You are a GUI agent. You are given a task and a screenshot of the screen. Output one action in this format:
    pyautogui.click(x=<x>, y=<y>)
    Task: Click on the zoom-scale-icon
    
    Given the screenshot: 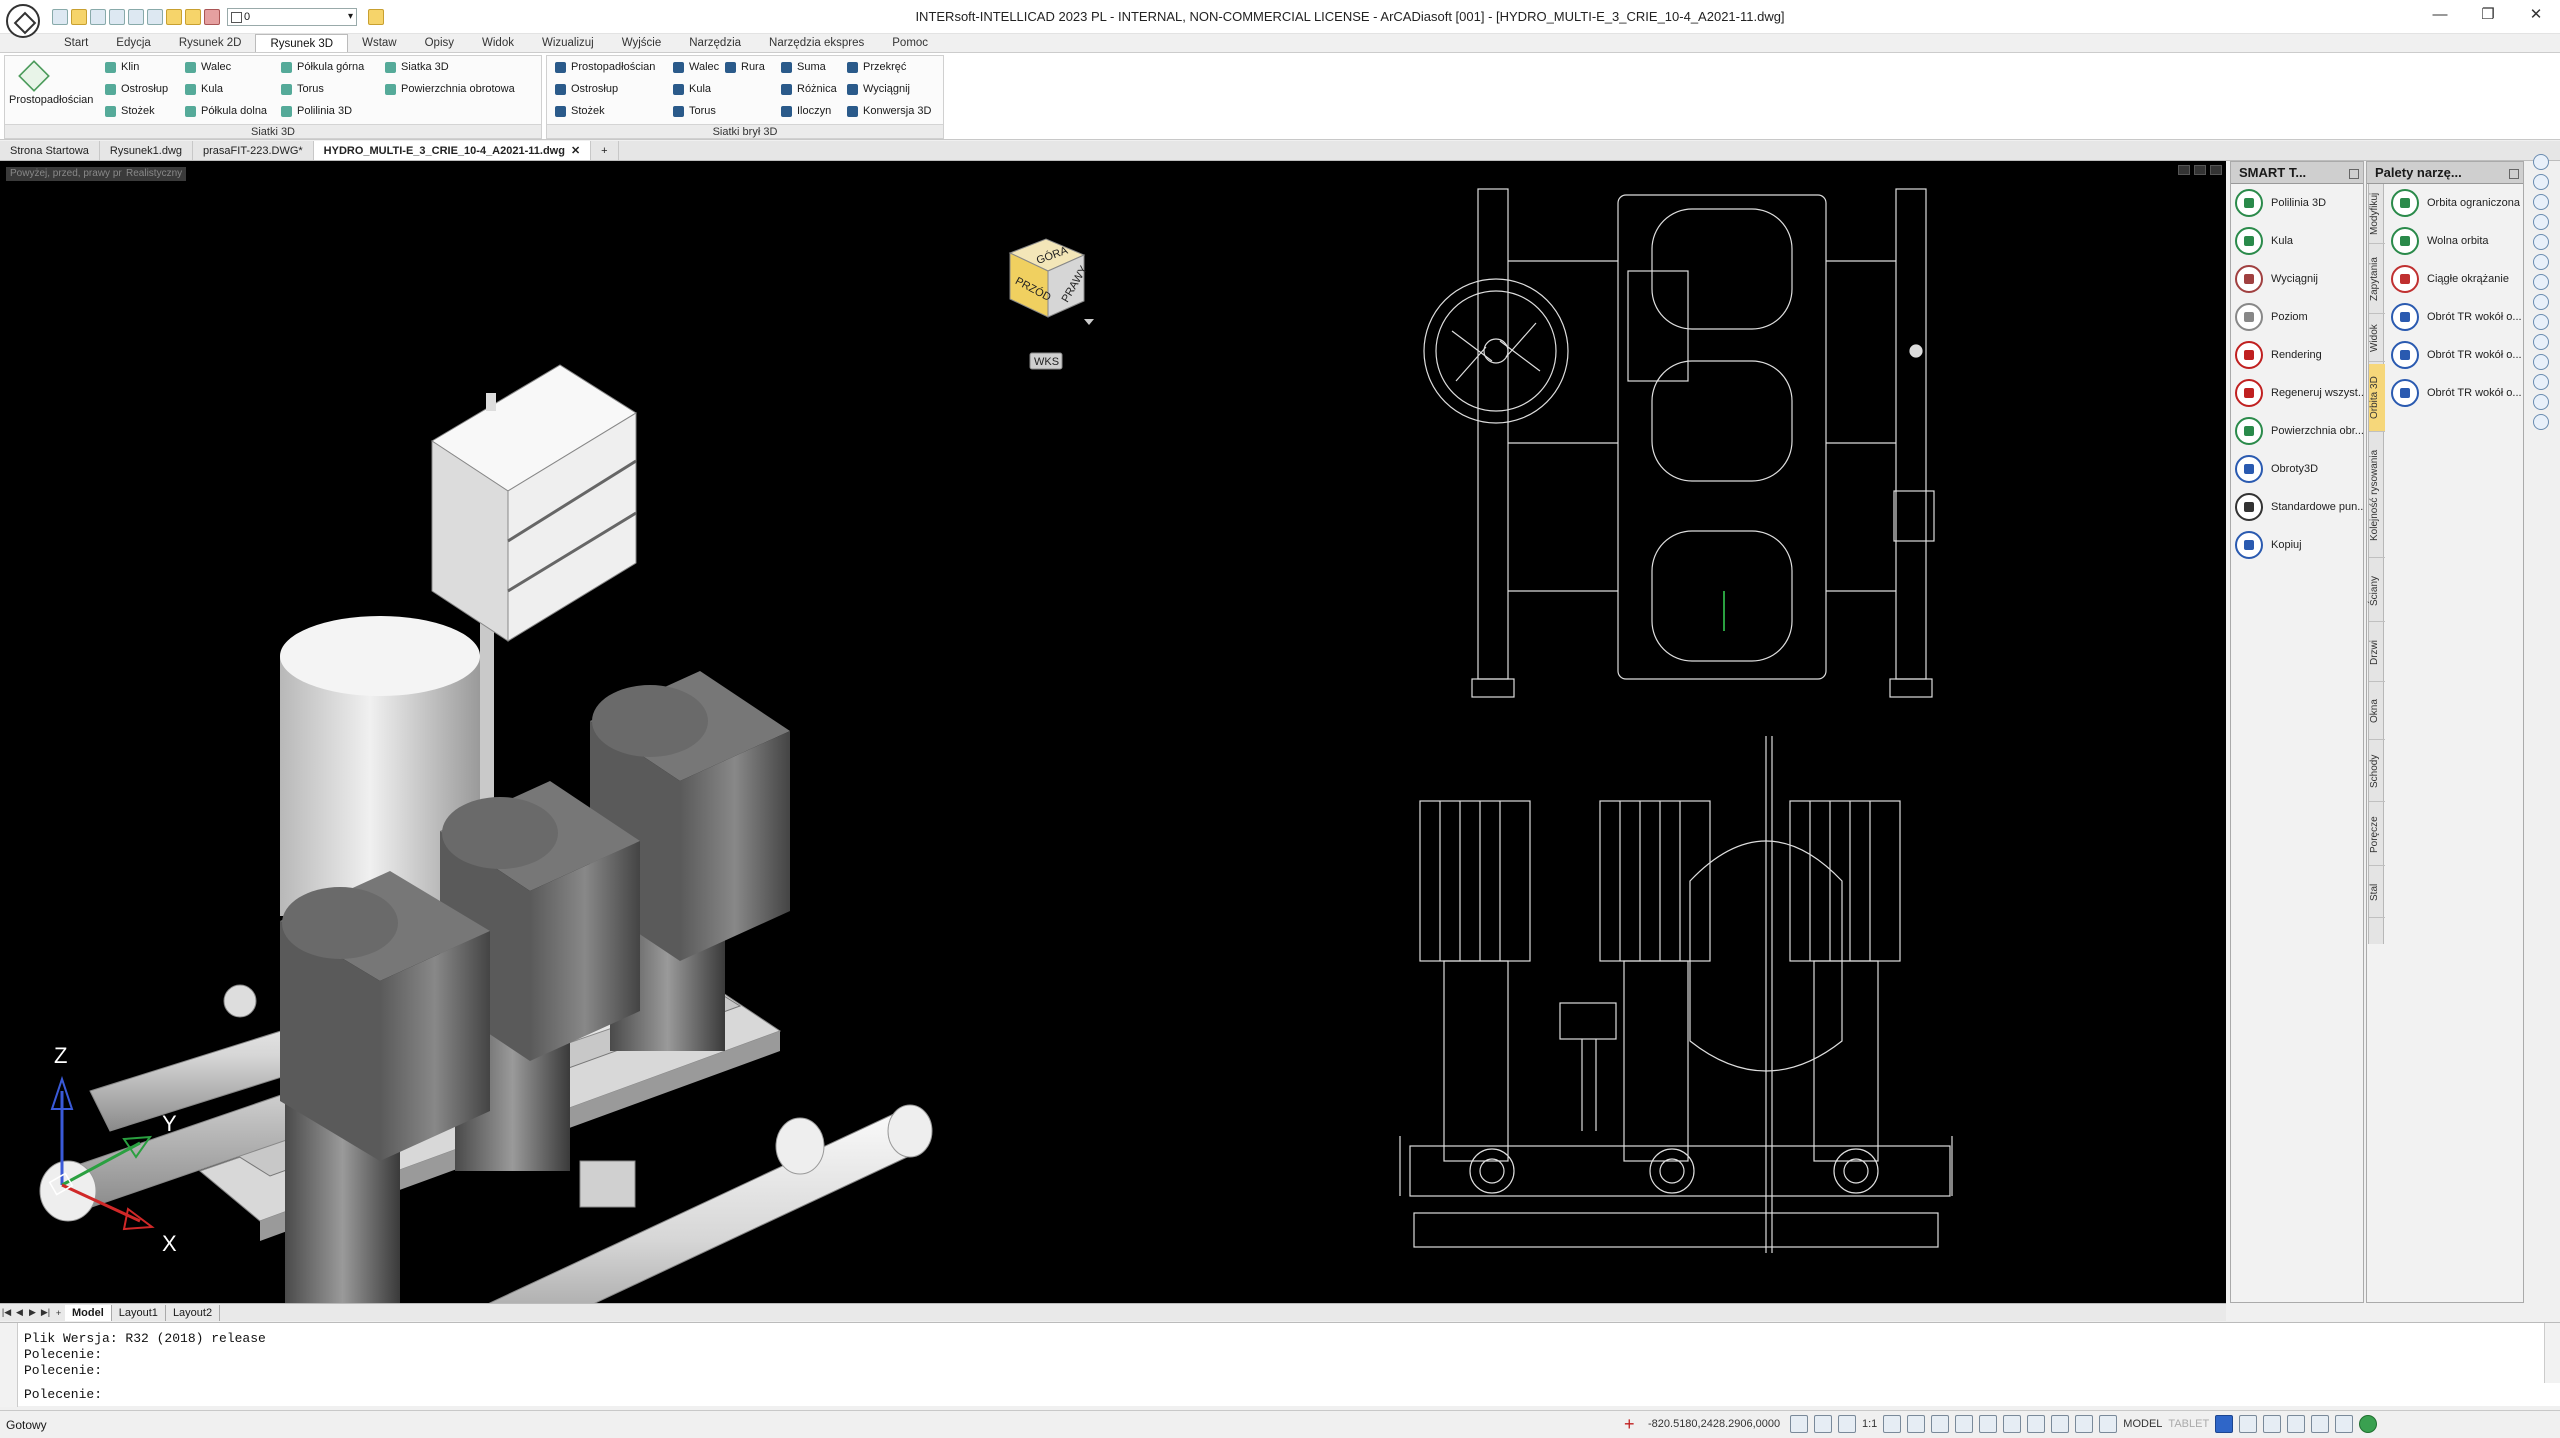 What is the action you would take?
    pyautogui.click(x=2541, y=362)
    